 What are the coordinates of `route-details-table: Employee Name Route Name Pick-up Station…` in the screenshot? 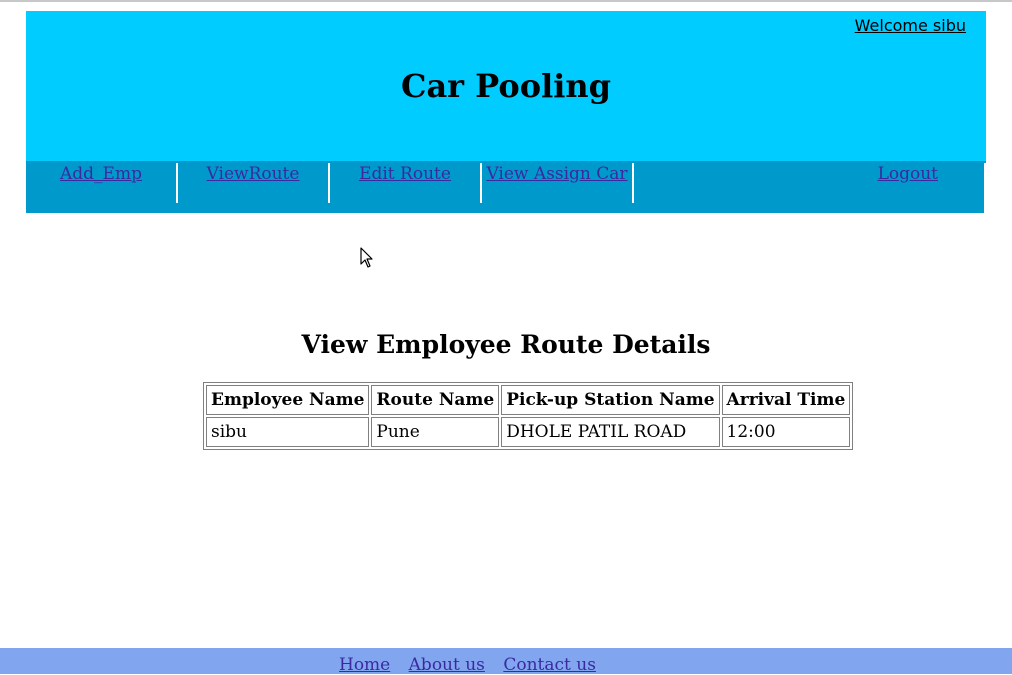 It's located at (528, 416).